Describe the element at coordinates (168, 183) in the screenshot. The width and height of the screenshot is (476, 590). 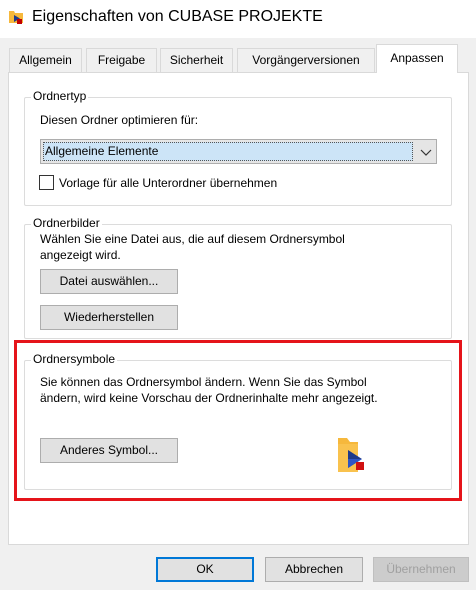
I see `template-checkbox-label: Vorlage für alle Unterordner übernehmen` at that location.